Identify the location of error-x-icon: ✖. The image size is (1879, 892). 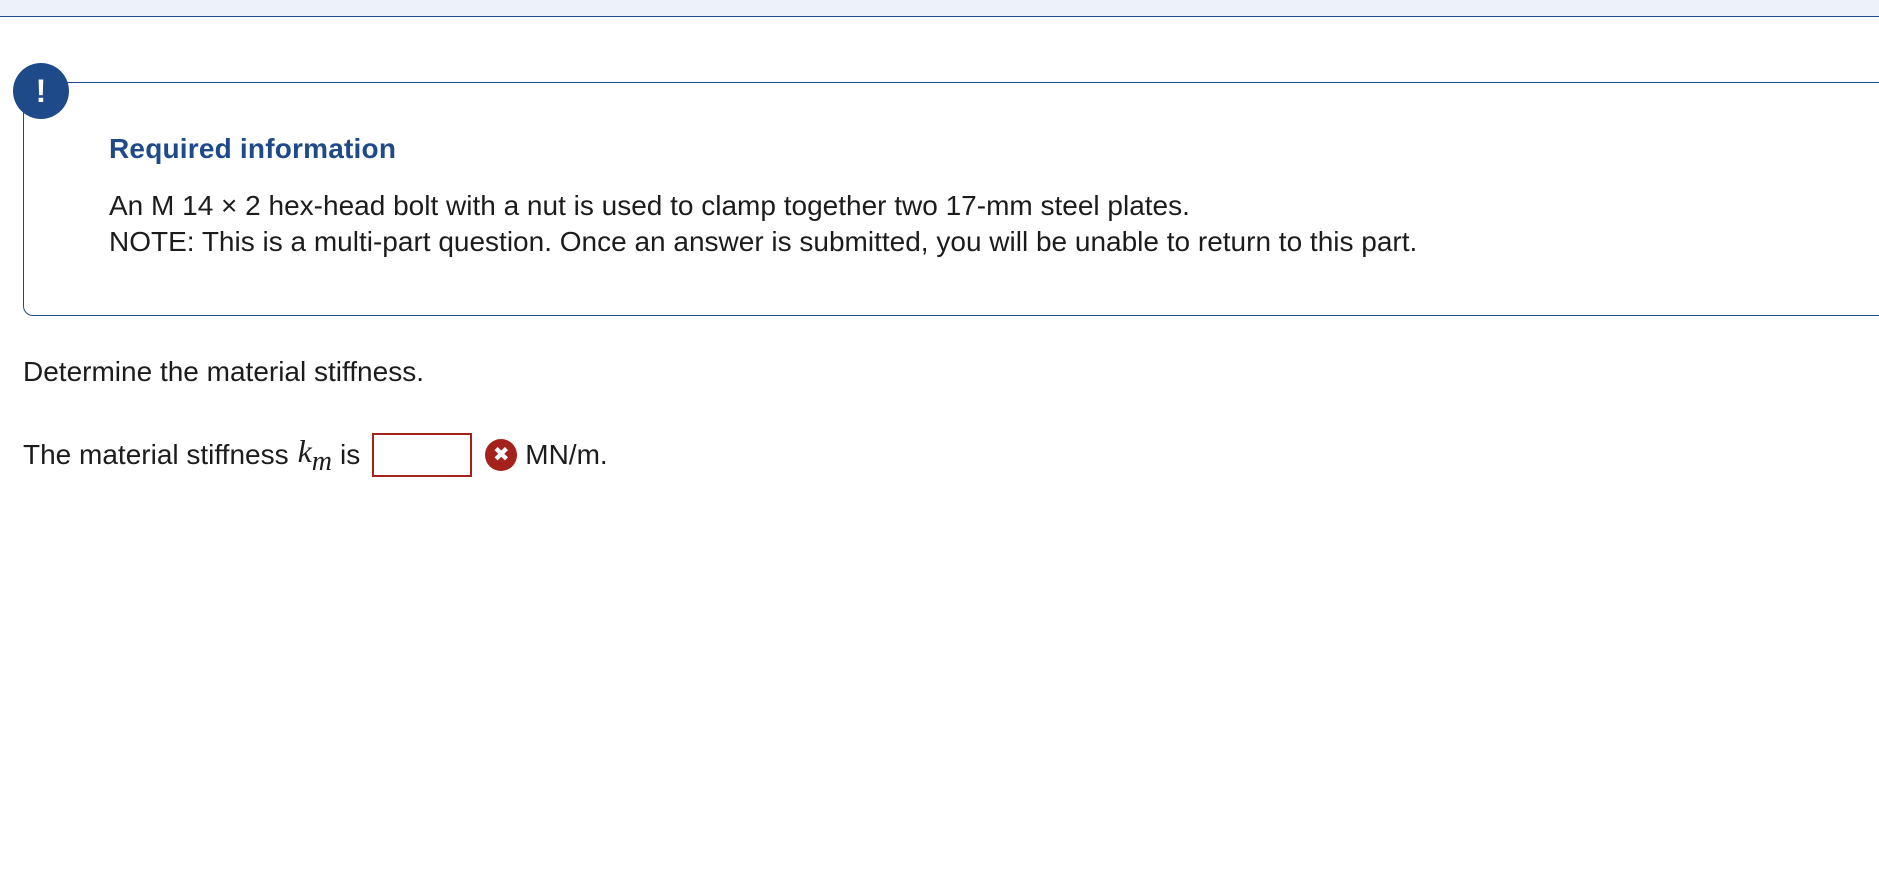
(501, 455).